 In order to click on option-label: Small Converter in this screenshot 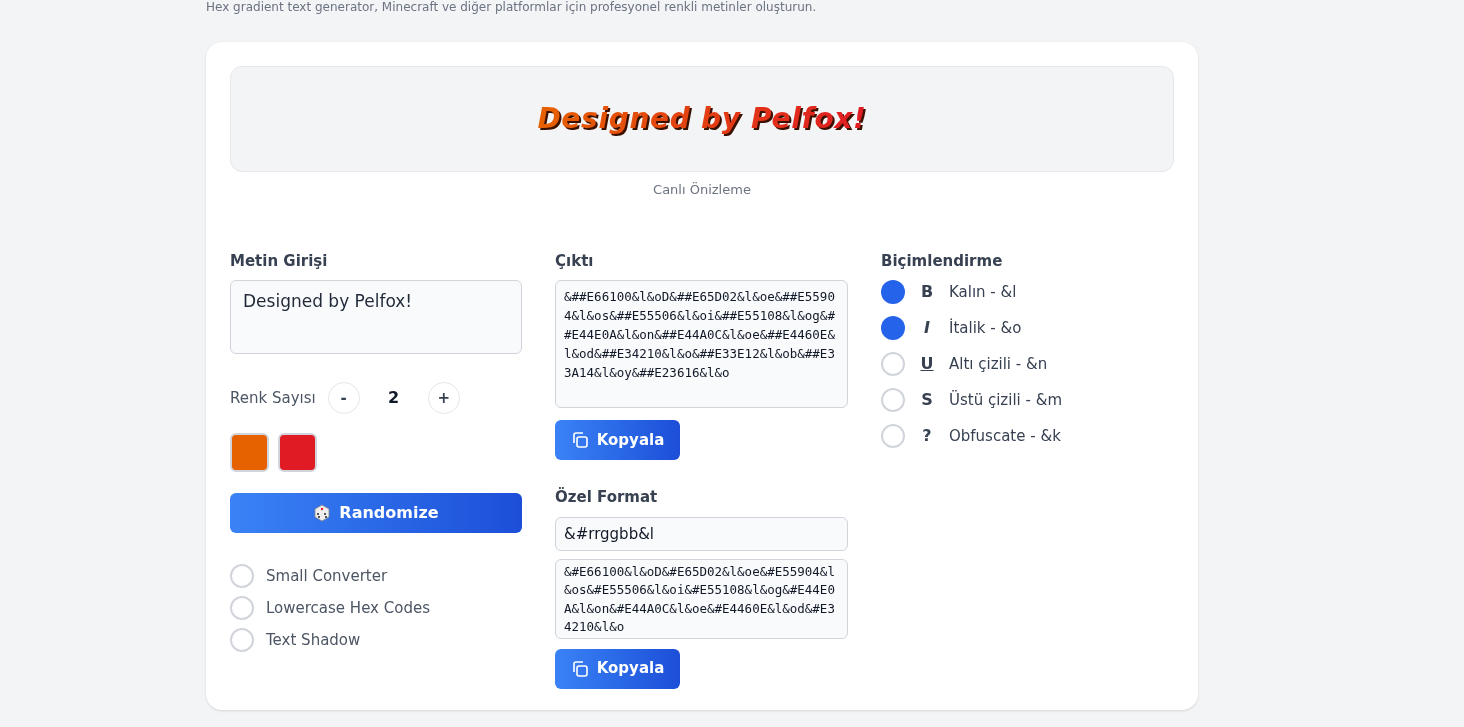, I will do `click(327, 576)`.